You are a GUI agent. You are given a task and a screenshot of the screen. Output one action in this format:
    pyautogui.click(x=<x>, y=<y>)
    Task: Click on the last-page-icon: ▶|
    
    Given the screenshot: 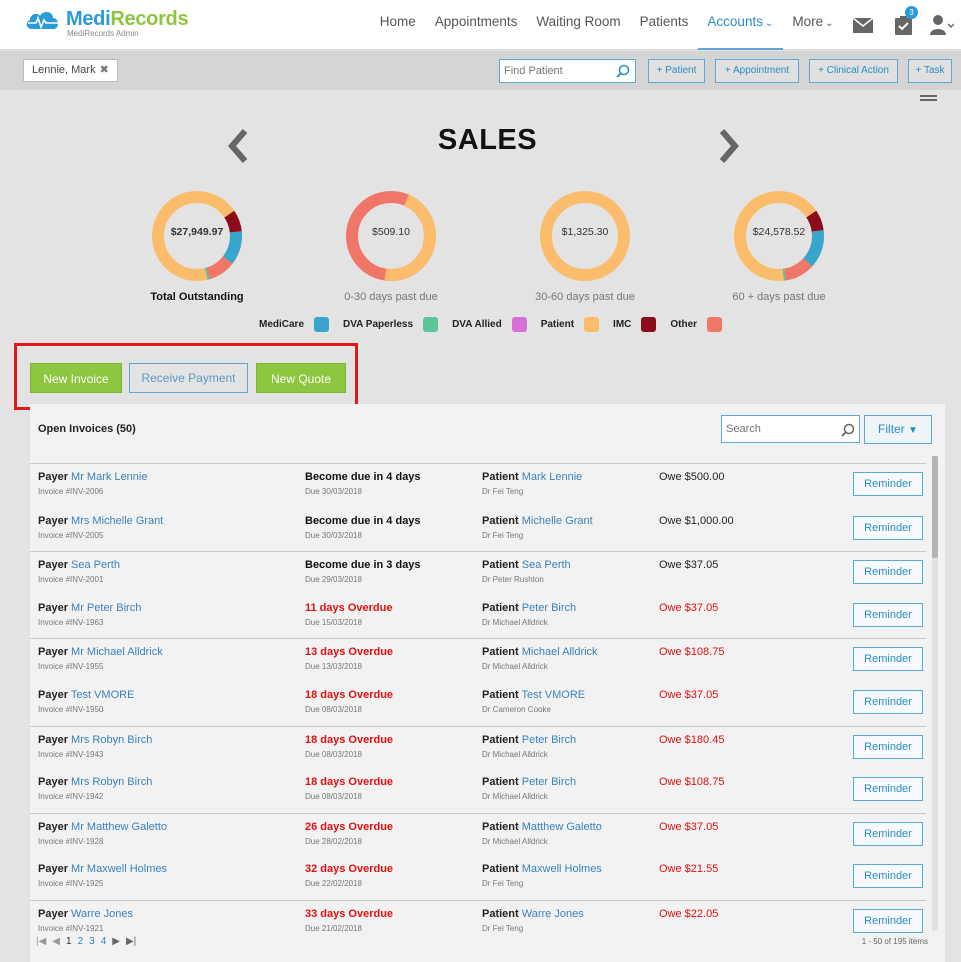 What is the action you would take?
    pyautogui.click(x=131, y=941)
    